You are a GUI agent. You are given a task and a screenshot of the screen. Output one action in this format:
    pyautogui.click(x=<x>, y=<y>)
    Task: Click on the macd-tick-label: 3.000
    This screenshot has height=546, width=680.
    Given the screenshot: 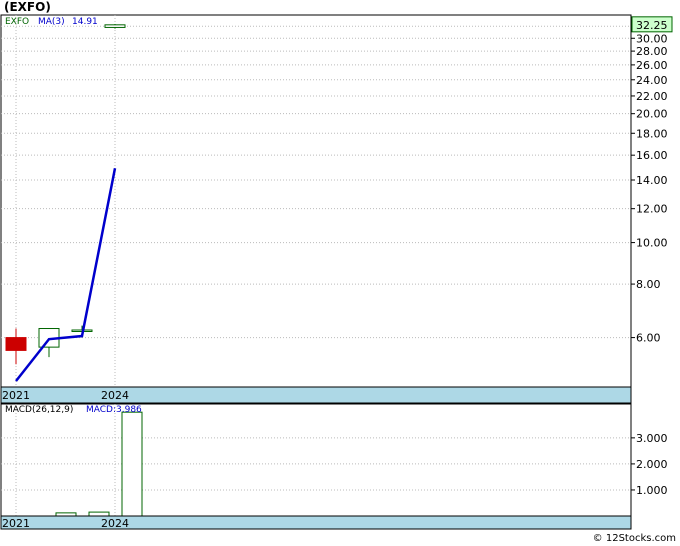 What is the action you would take?
    pyautogui.click(x=652, y=438)
    